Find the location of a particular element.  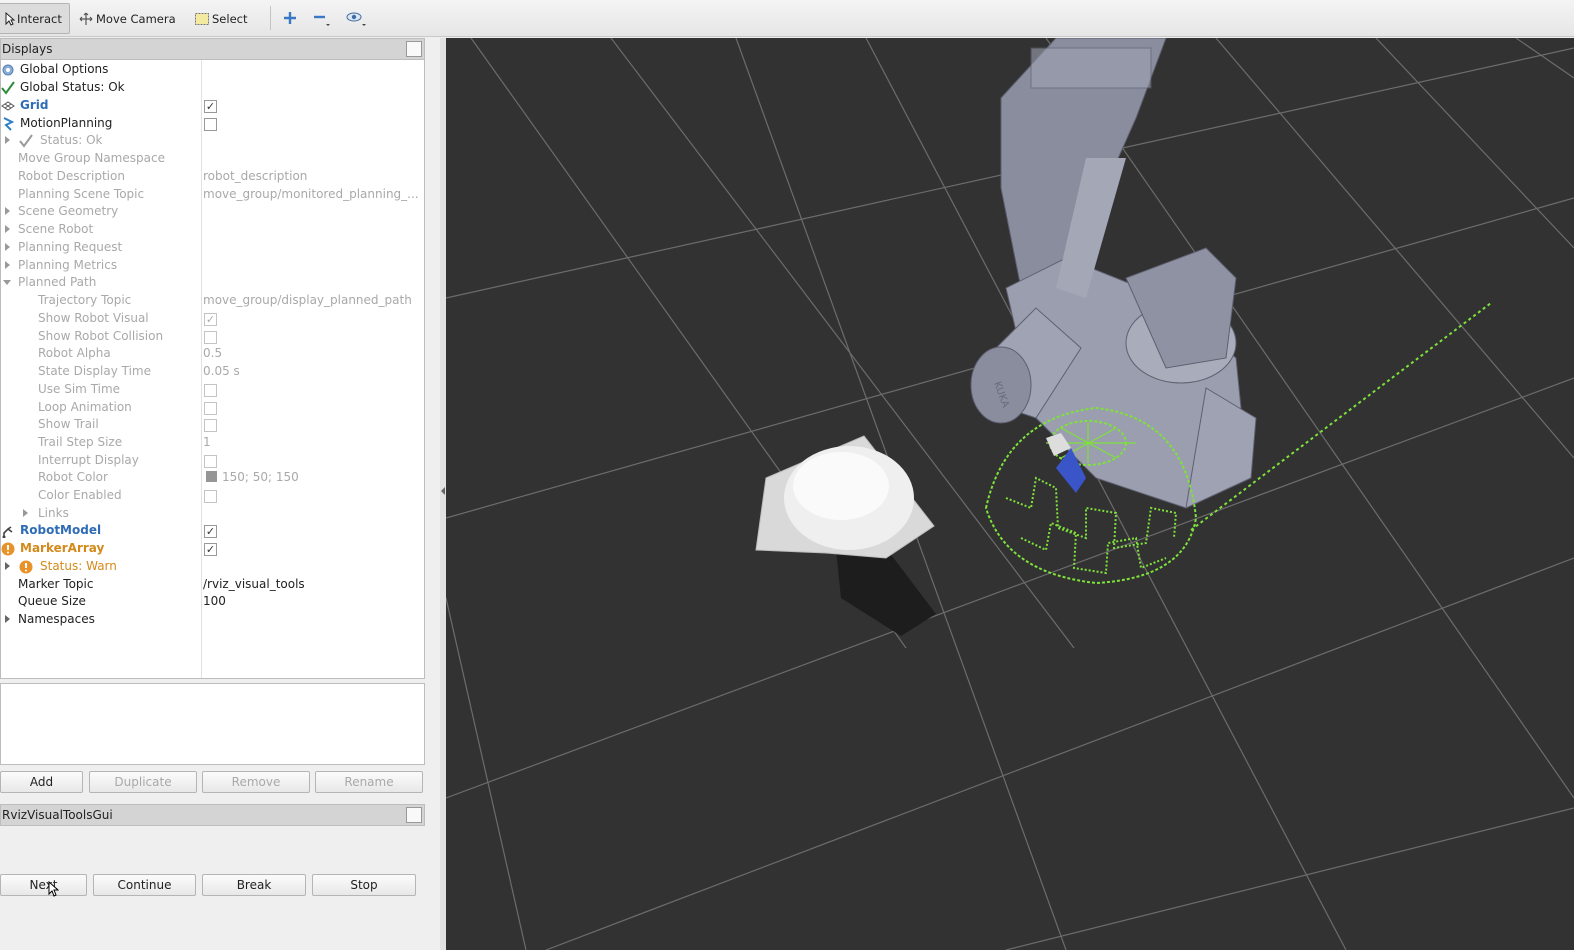

tree-row-motionplanning: MotionPlanning is located at coordinates (212, 124).